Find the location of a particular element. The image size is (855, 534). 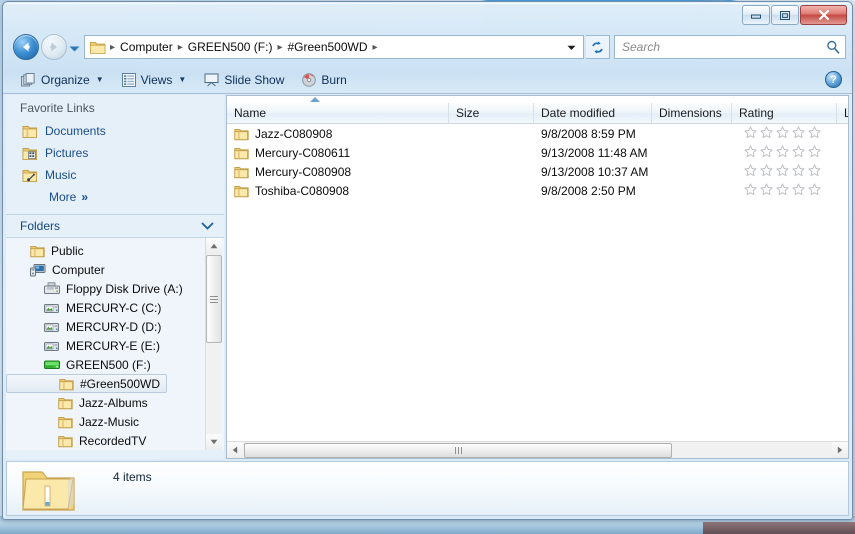

column-header-label: Date modified is located at coordinates (578, 113).